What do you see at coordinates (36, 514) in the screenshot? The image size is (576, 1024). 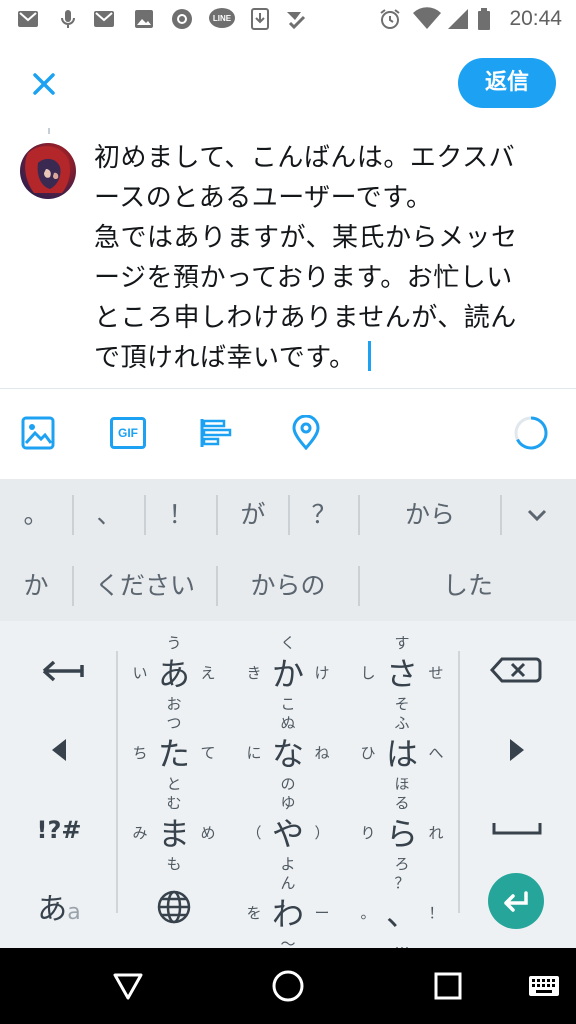 I see `suggestion-item: 。` at bounding box center [36, 514].